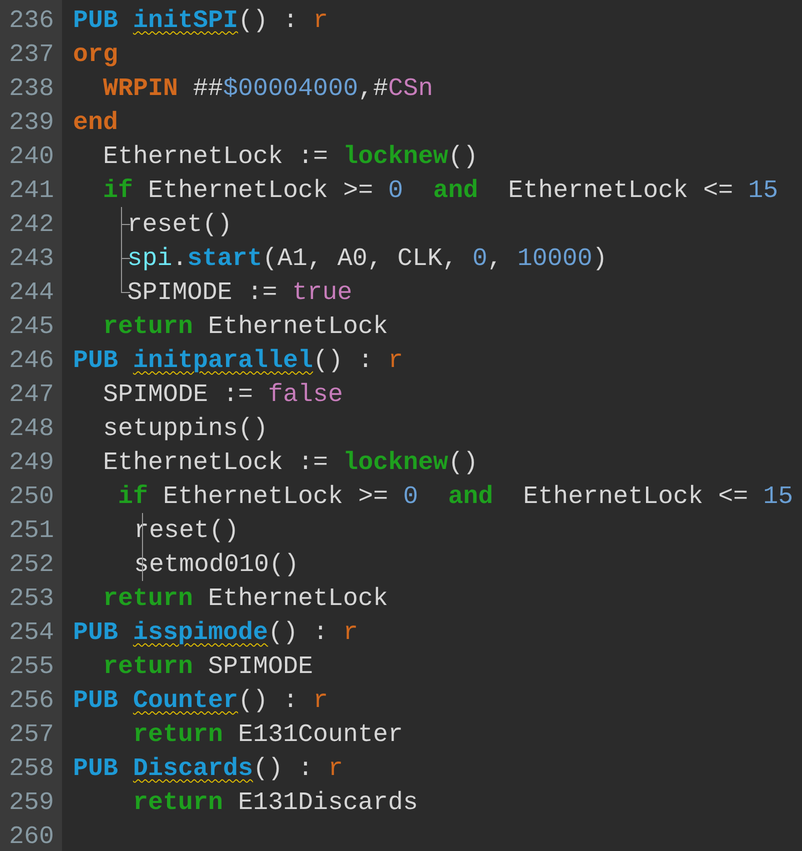 This screenshot has width=802, height=851. I want to click on code-line: return SPIMODE, so click(208, 666).